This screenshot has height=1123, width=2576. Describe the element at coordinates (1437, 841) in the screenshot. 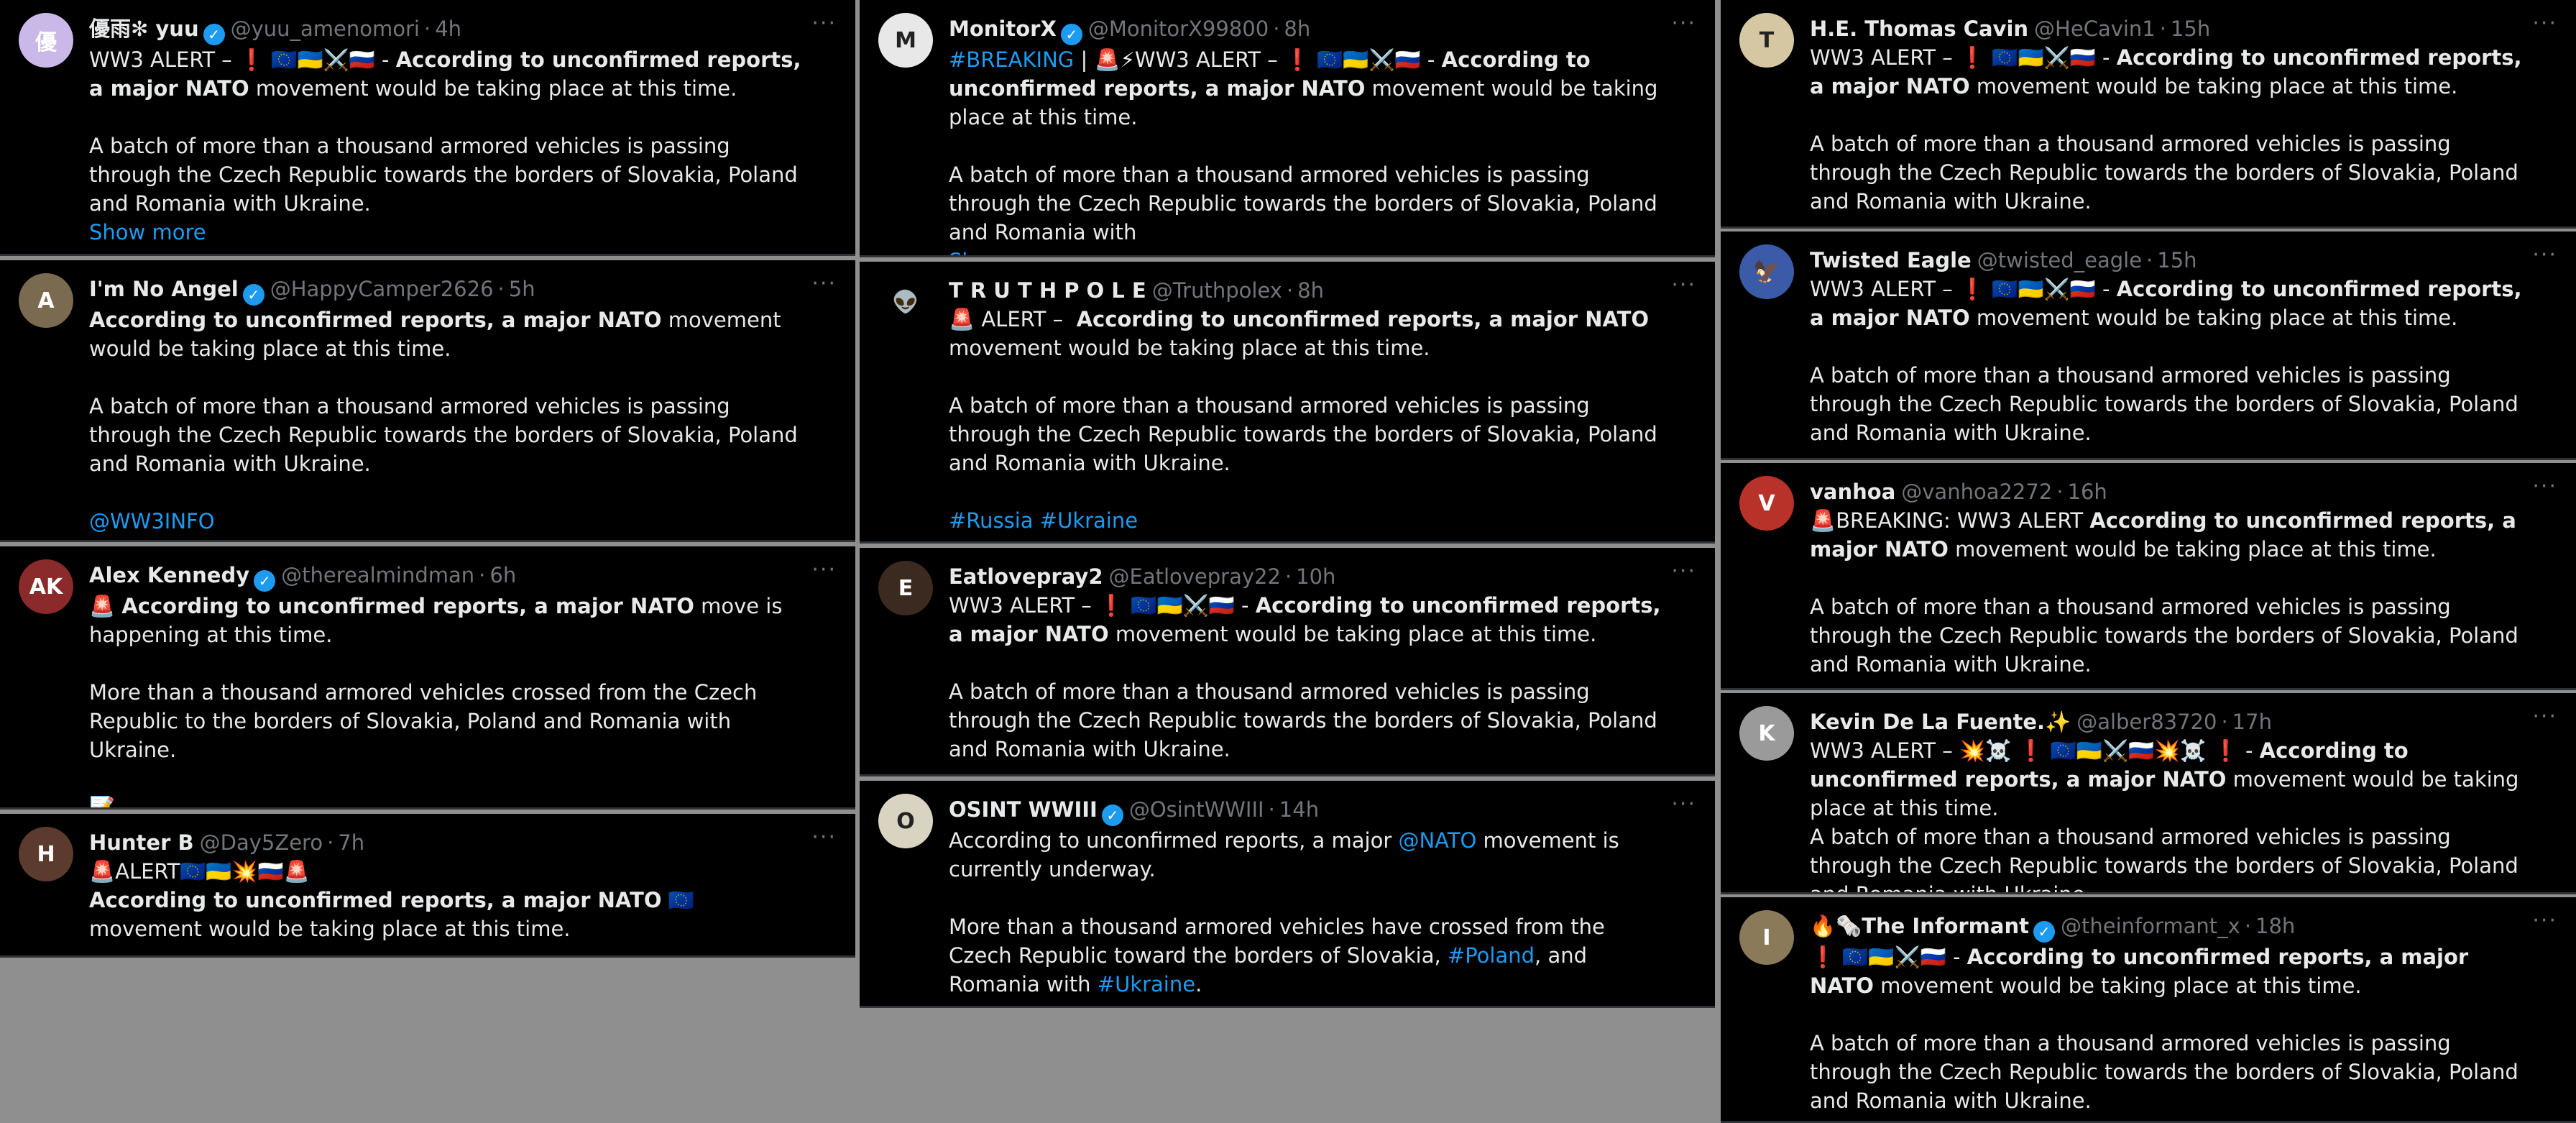

I see `tweet-link: @NATO` at that location.